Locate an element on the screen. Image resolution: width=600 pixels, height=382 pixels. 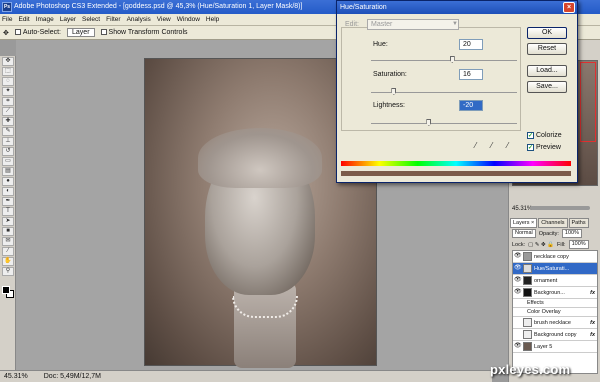
opacity-field: 100% is located at coordinates (571, 233).